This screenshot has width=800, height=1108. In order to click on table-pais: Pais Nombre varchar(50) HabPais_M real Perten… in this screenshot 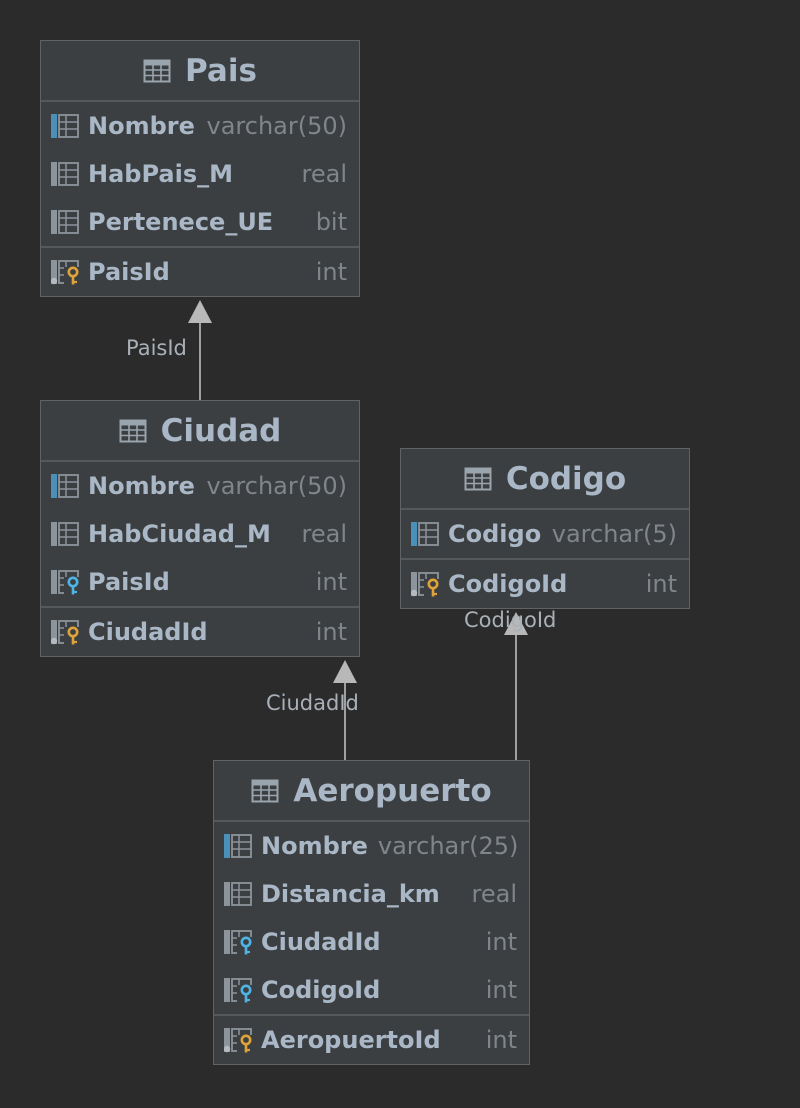, I will do `click(200, 168)`.